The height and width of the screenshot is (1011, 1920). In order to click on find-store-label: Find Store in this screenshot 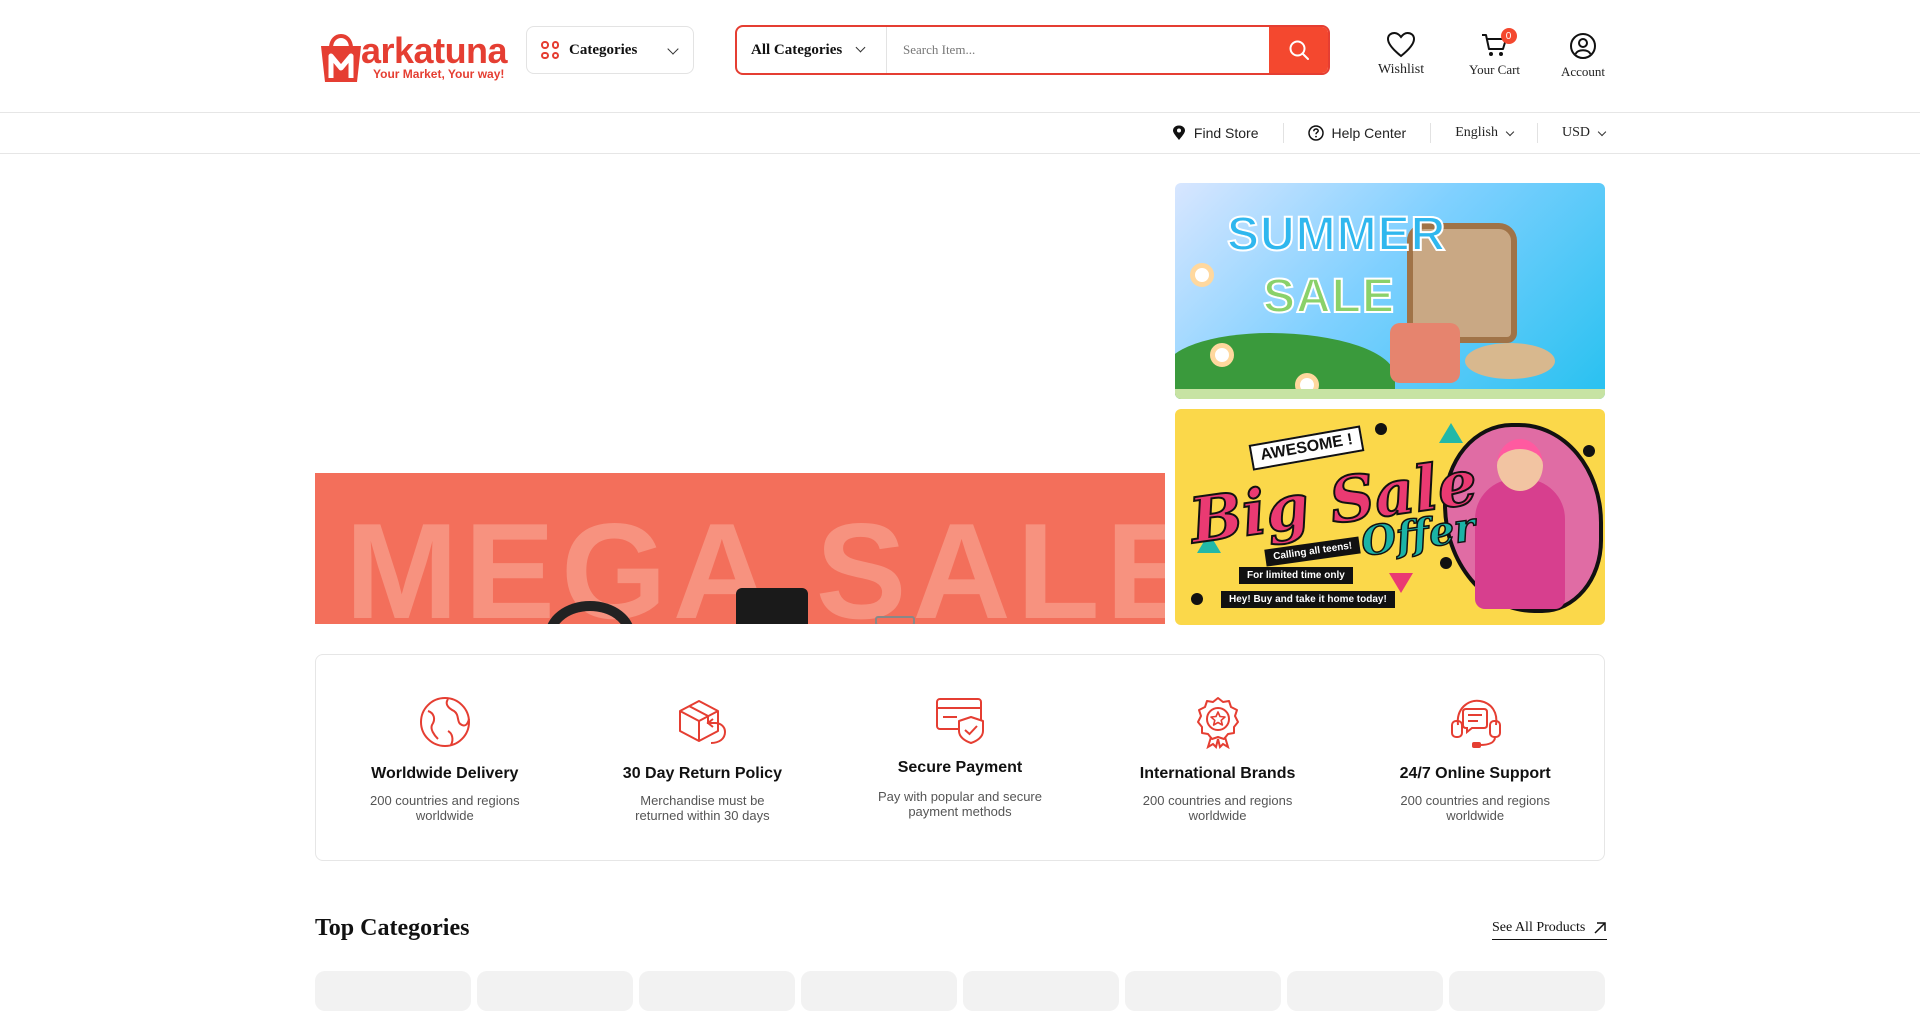, I will do `click(1226, 133)`.